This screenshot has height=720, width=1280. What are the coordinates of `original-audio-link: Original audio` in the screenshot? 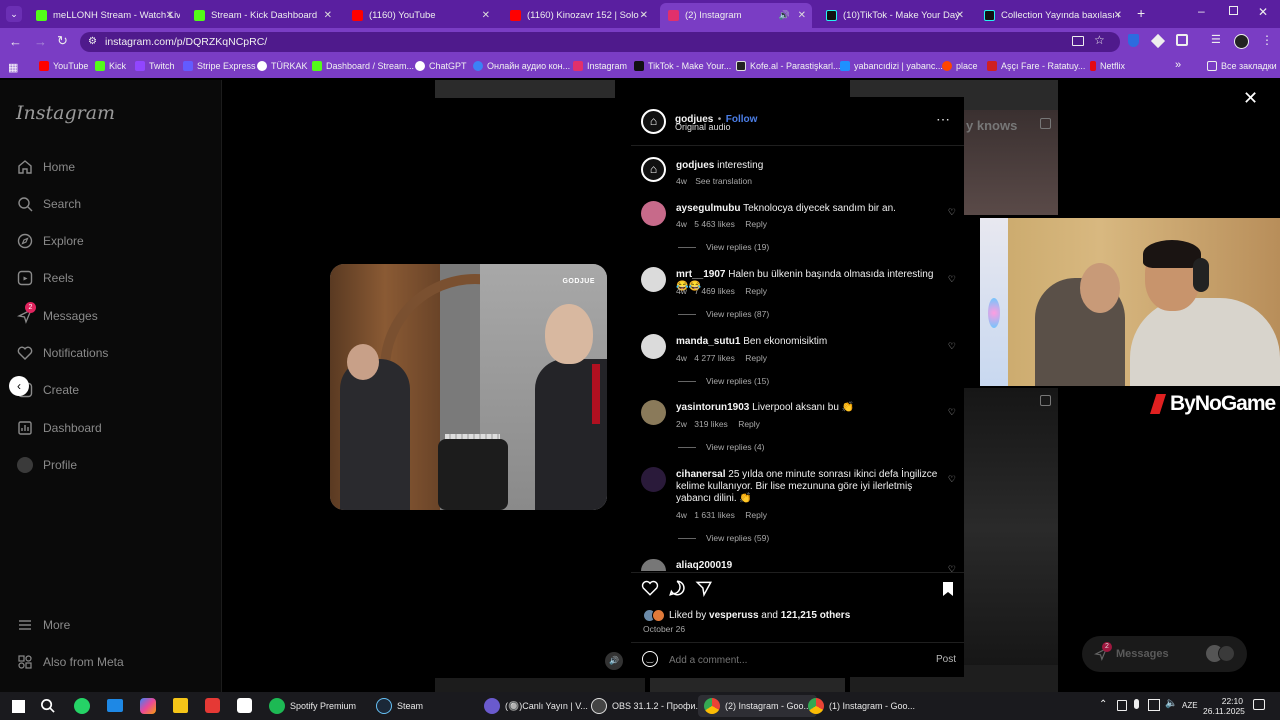 It's located at (703, 127).